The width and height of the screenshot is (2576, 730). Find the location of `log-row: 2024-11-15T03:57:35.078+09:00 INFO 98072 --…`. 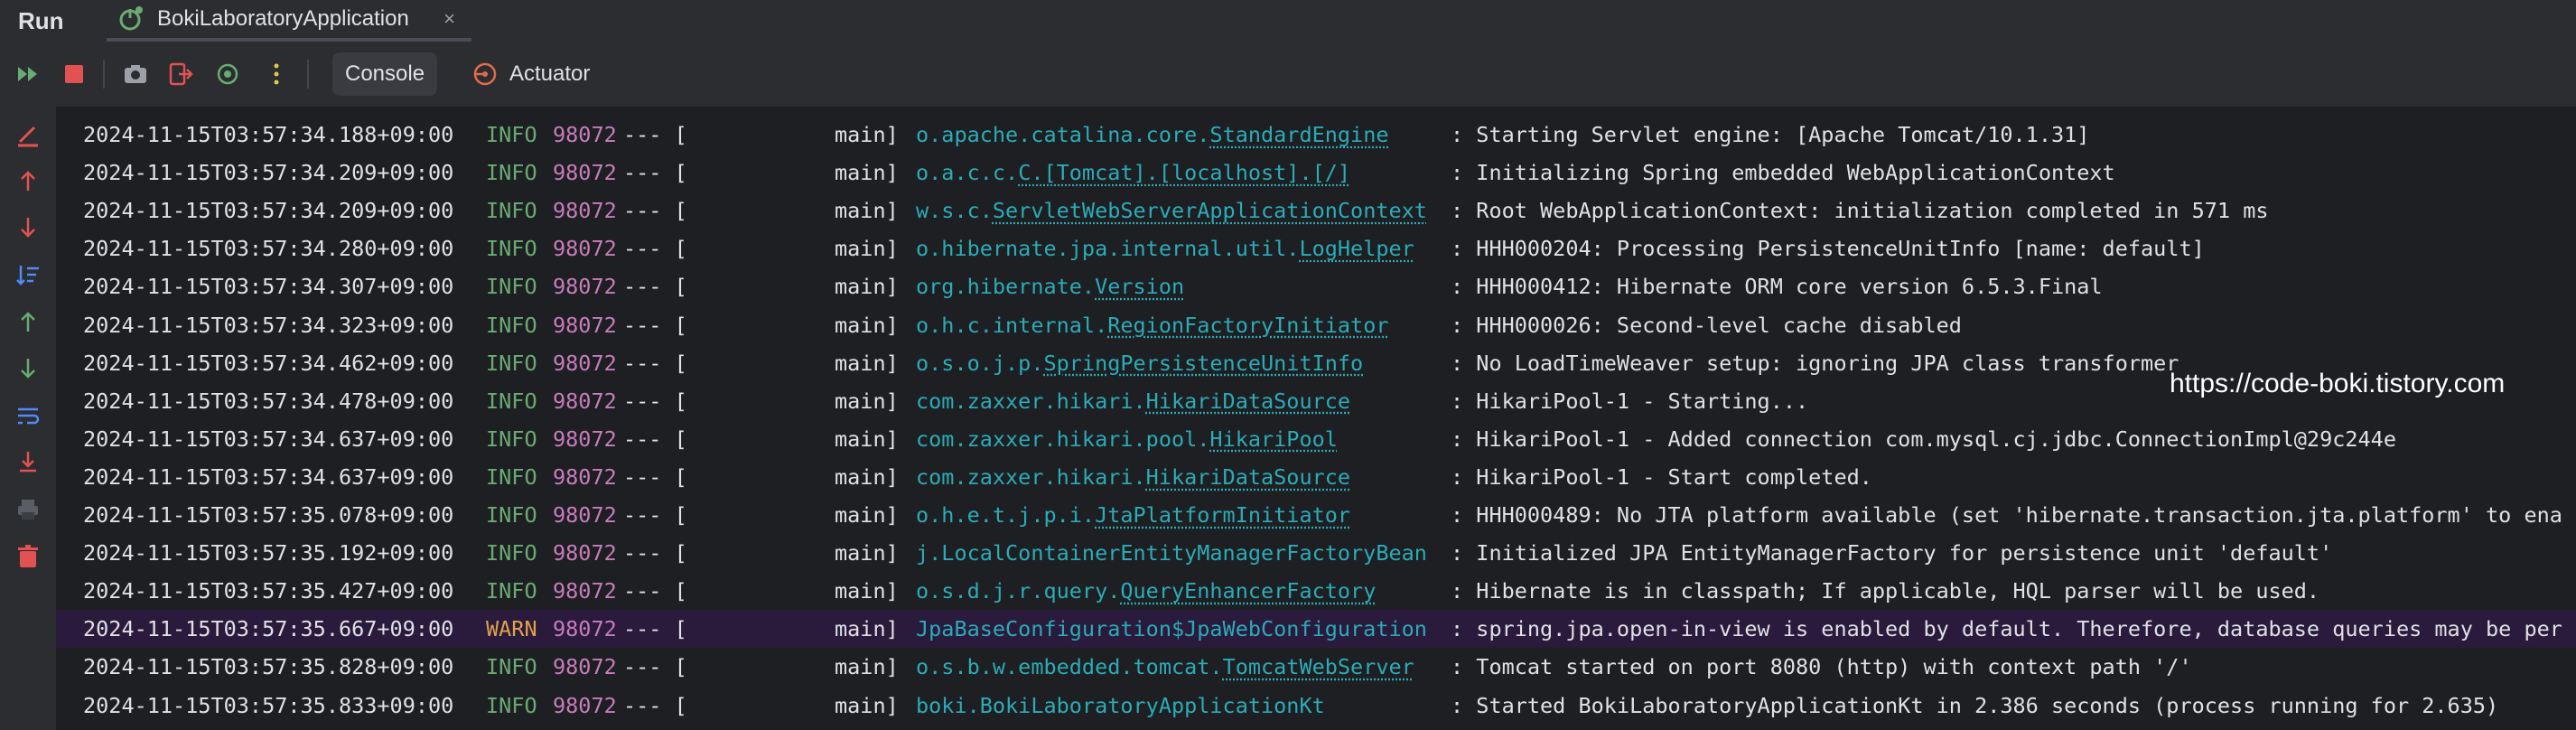

log-row: 2024-11-15T03:57:35.078+09:00 INFO 98072 --… is located at coordinates (1316, 515).